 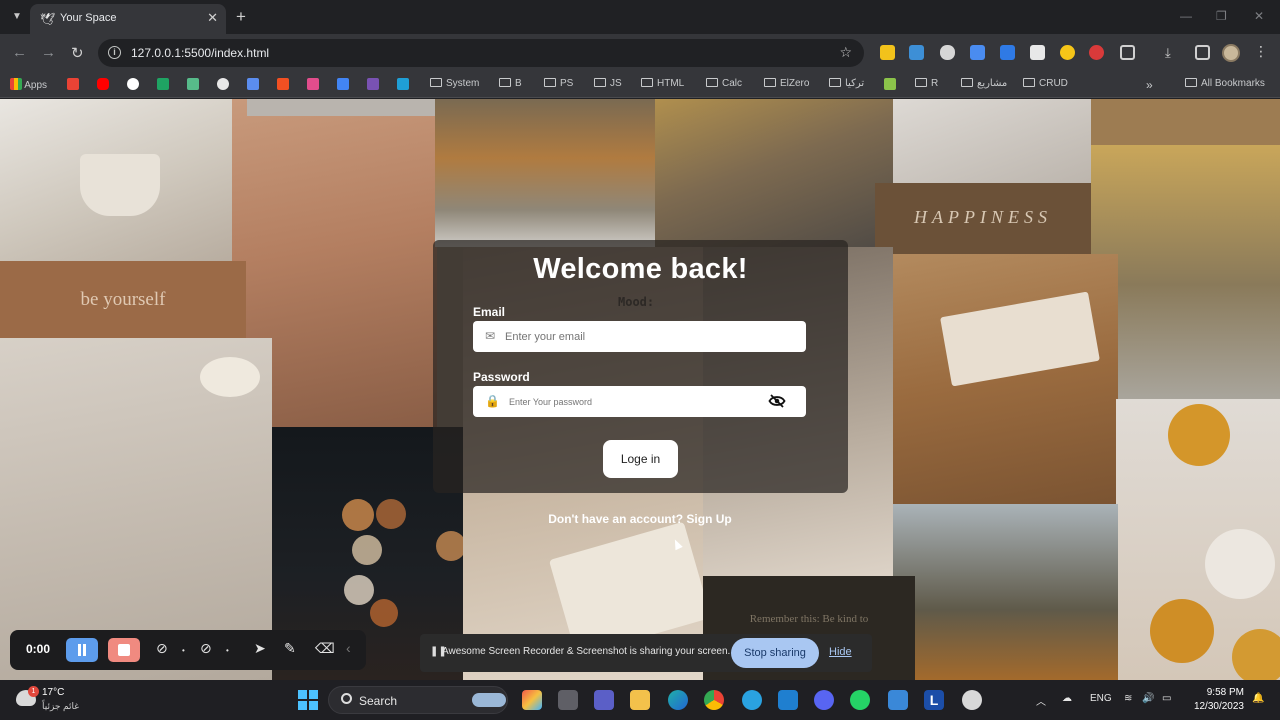 What do you see at coordinates (1259, 16) in the screenshot?
I see `window-close-icon: ✕` at bounding box center [1259, 16].